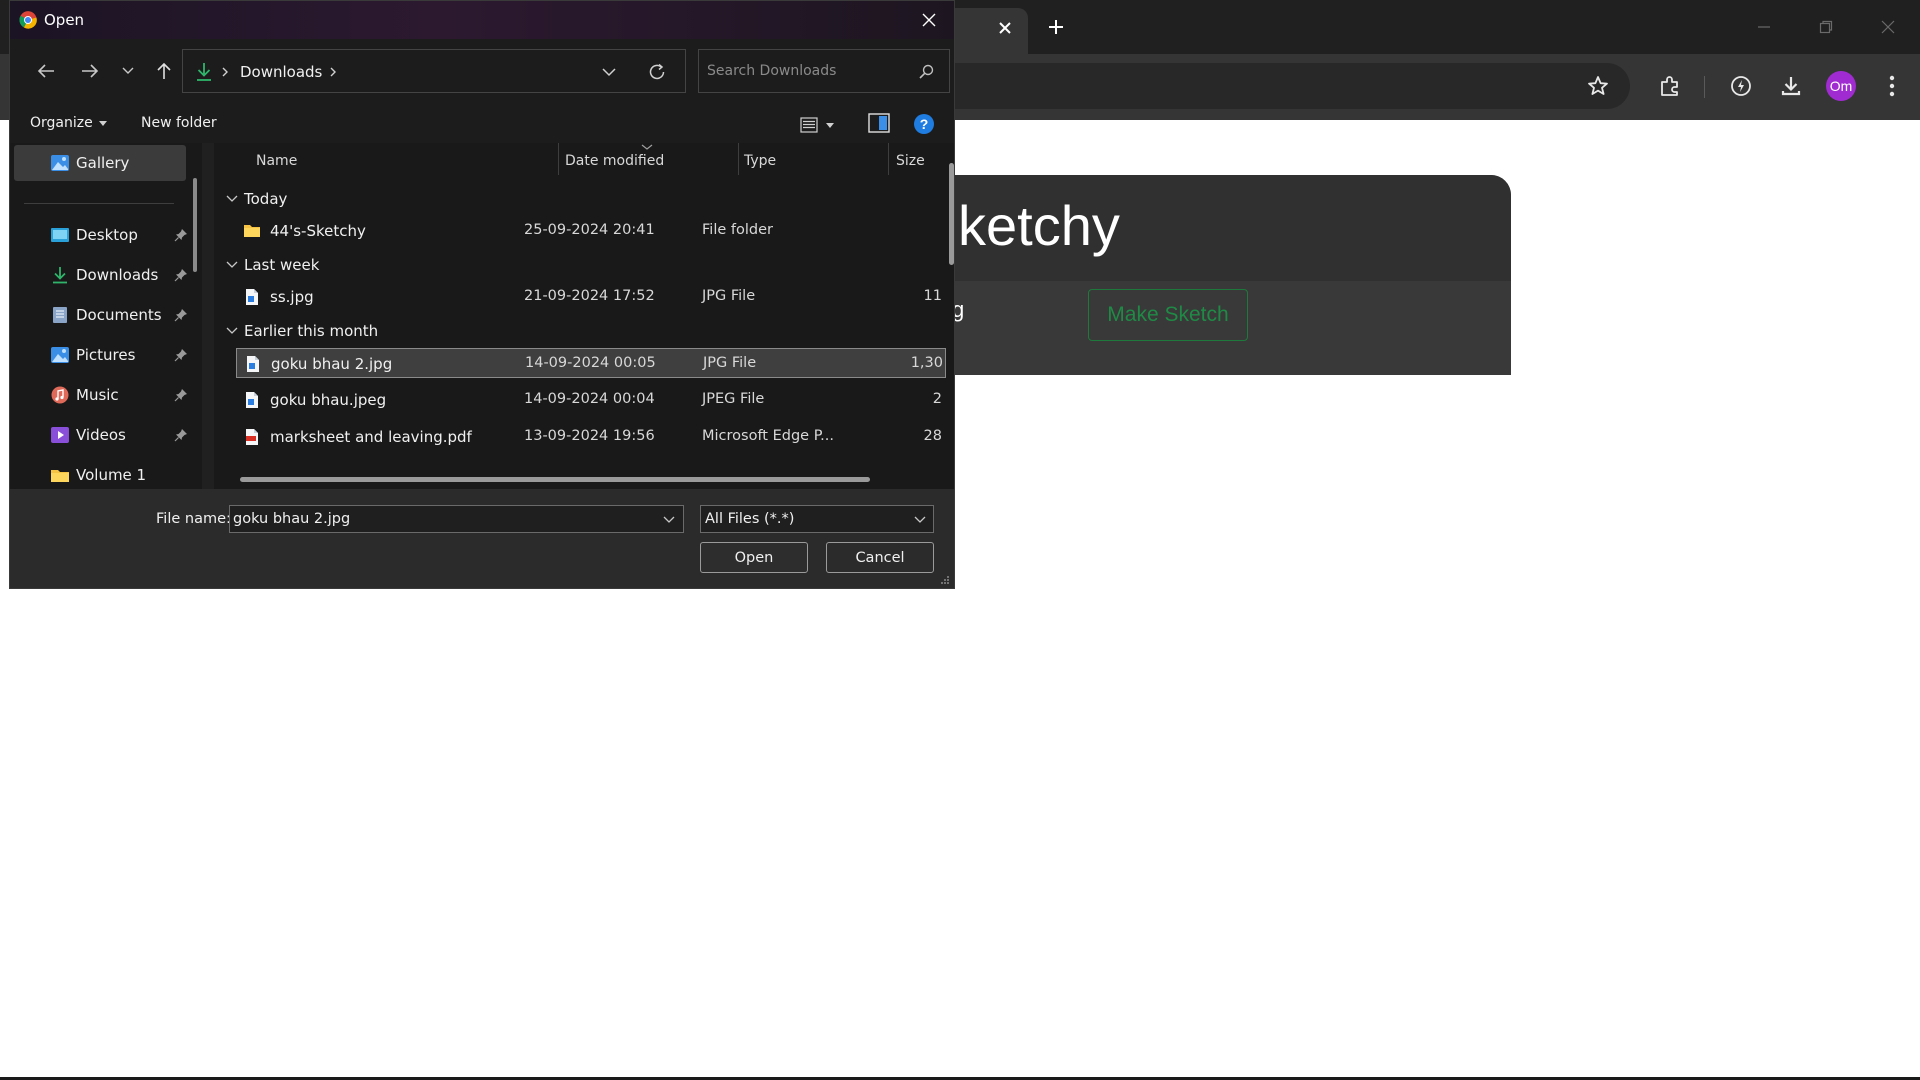 This screenshot has height=1080, width=1920. What do you see at coordinates (830, 125) in the screenshot?
I see `caret-down-icon` at bounding box center [830, 125].